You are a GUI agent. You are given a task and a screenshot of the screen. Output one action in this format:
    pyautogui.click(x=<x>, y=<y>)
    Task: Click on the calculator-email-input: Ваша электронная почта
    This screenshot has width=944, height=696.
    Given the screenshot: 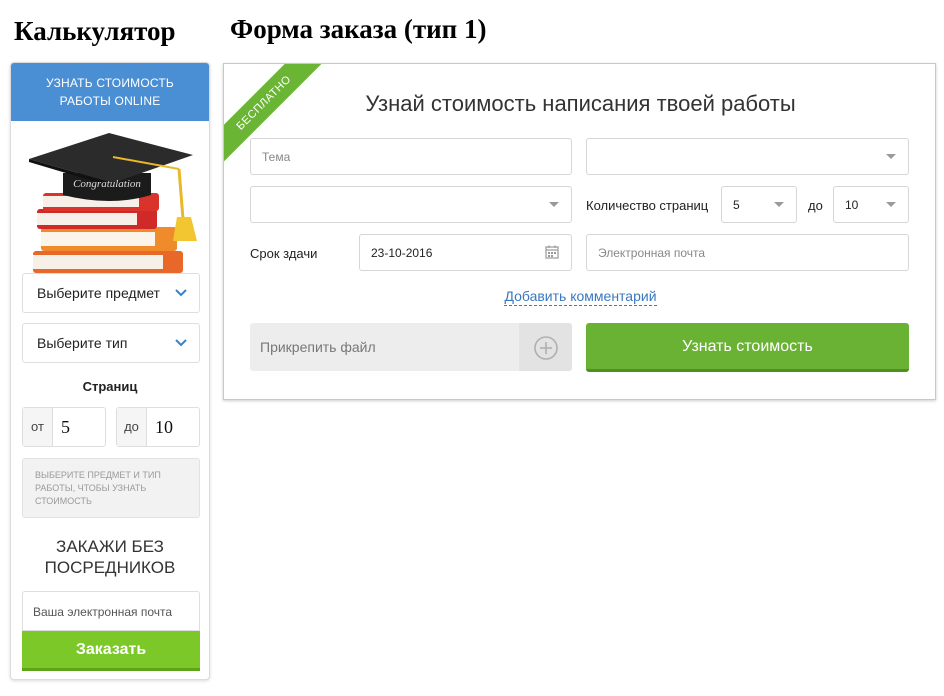 What is the action you would take?
    pyautogui.click(x=111, y=611)
    